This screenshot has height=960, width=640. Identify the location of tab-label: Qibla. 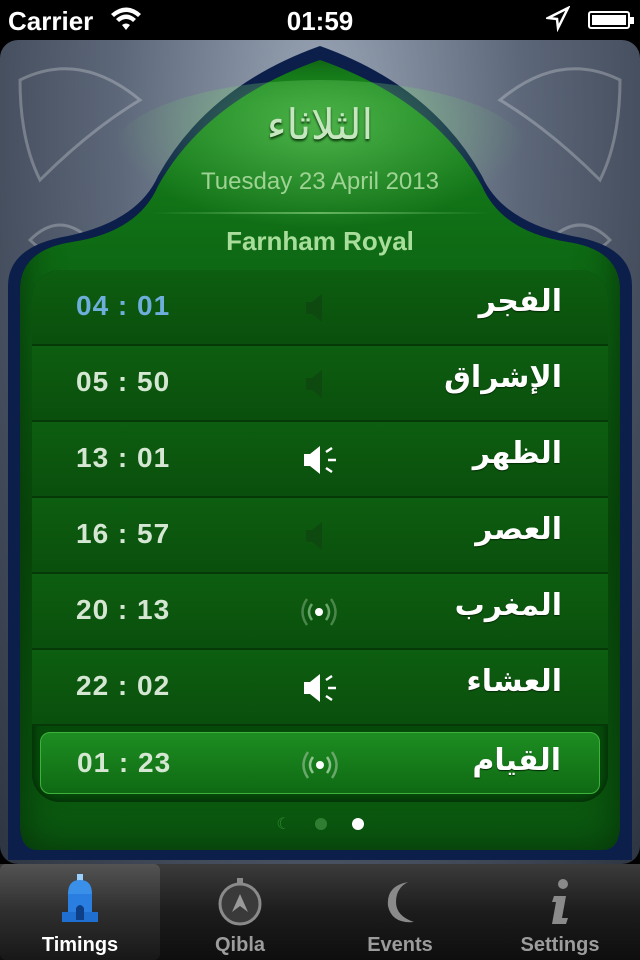
(239, 945).